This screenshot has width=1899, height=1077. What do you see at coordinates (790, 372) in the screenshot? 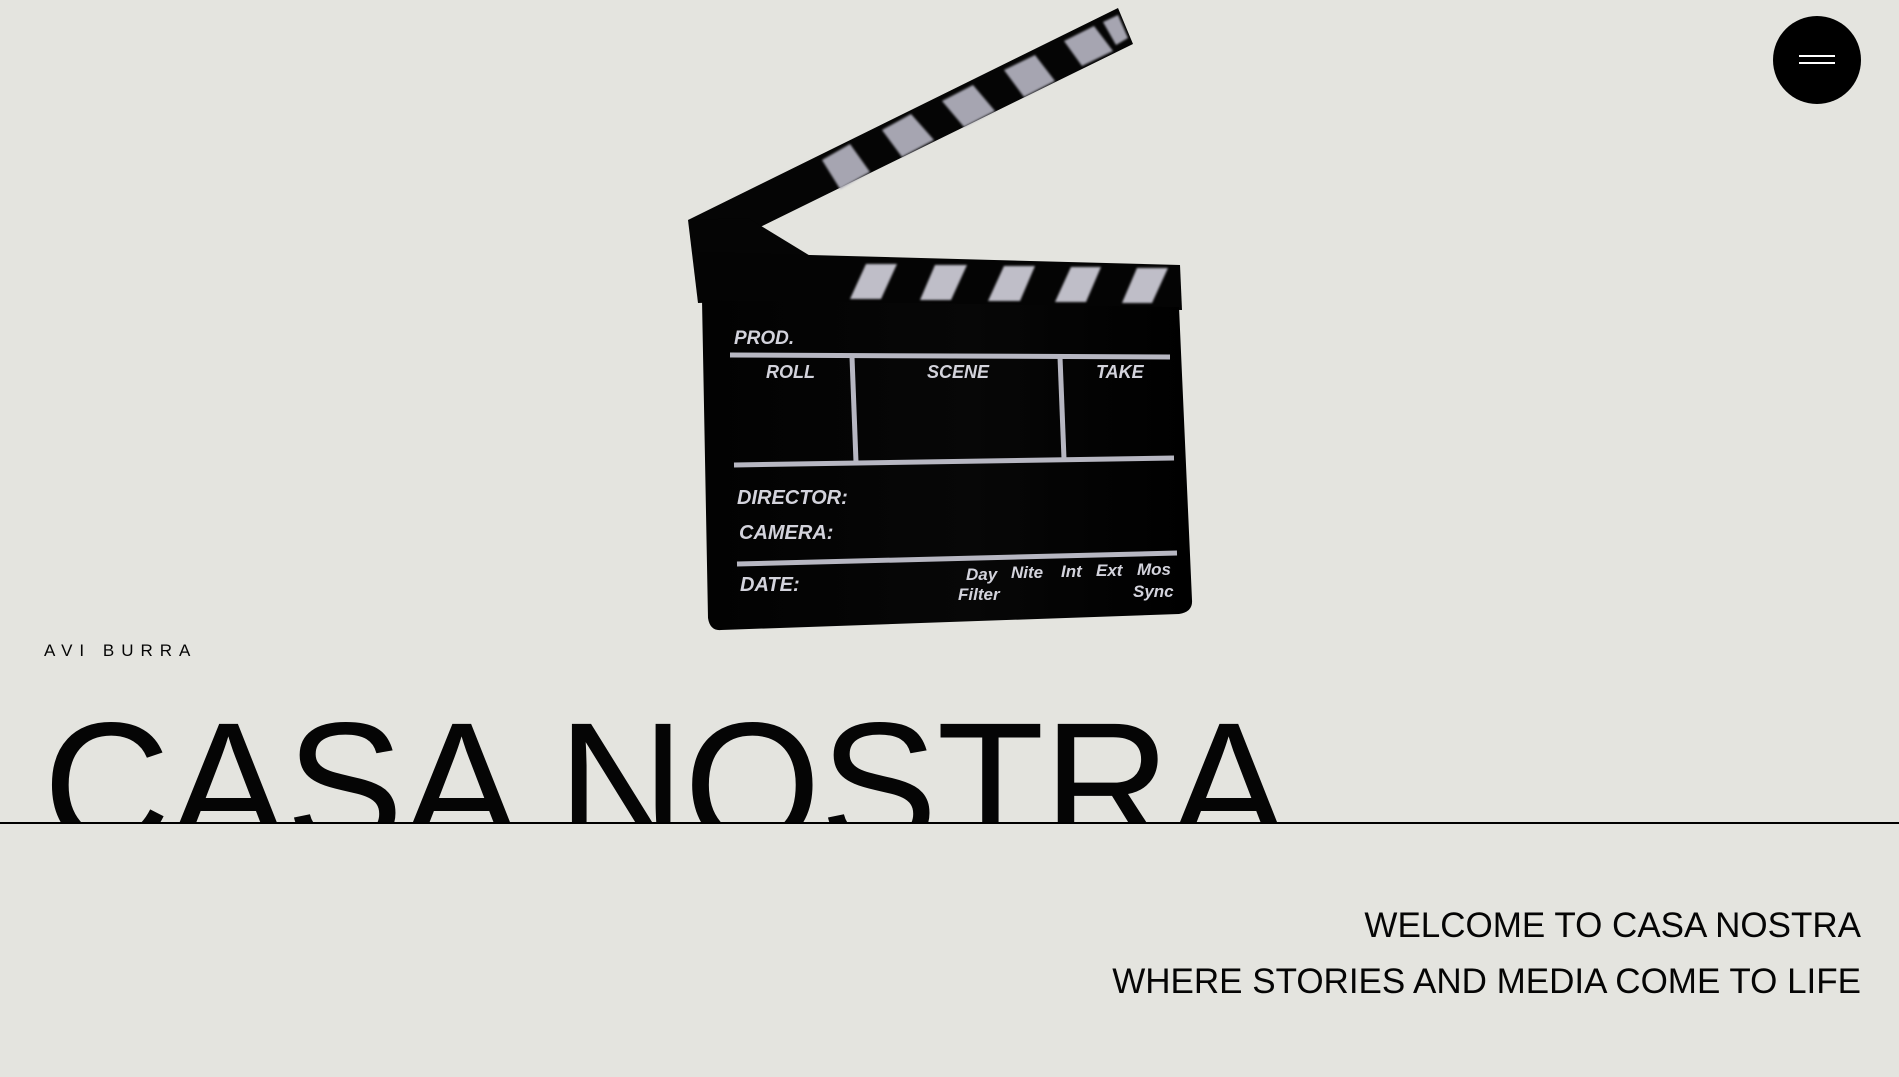
I see `roll-label: ROLL` at bounding box center [790, 372].